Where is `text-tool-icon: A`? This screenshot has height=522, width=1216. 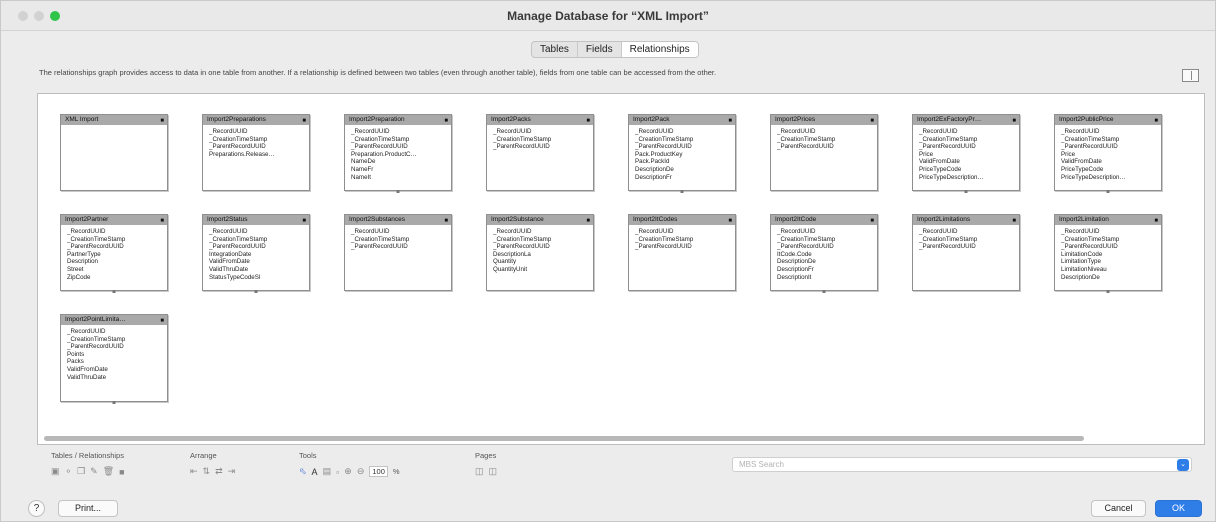 text-tool-icon: A is located at coordinates (315, 472).